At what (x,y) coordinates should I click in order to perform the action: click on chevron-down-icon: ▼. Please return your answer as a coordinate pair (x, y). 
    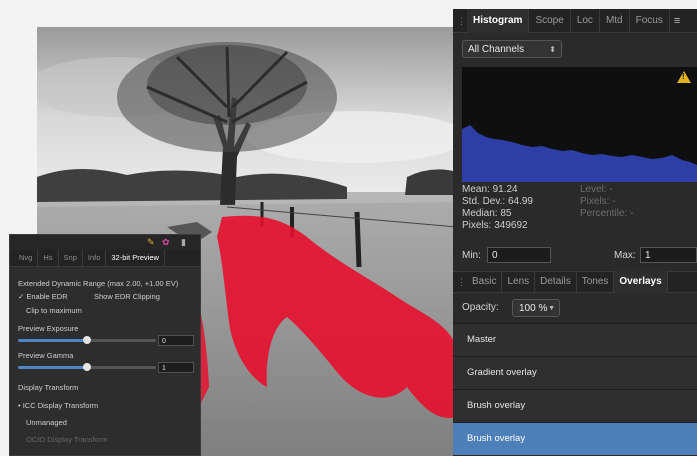
    Looking at the image, I should click on (551, 308).